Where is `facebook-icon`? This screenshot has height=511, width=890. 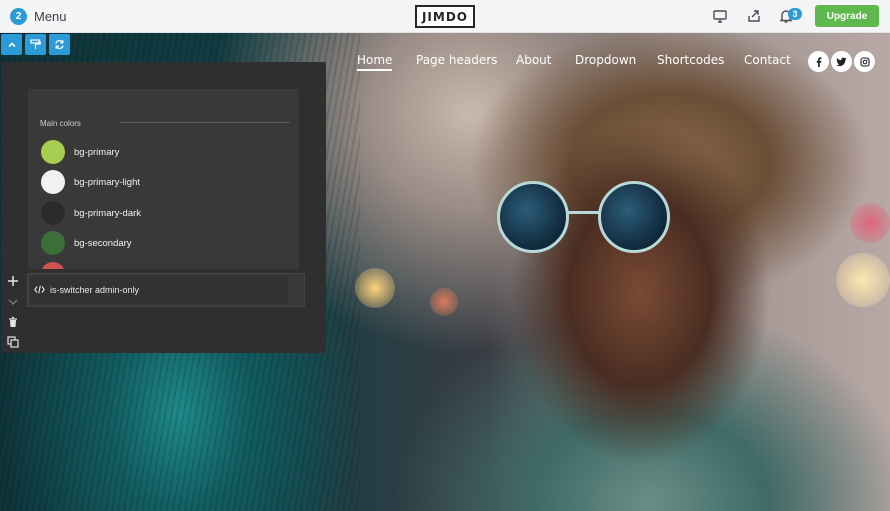
facebook-icon is located at coordinates (818, 61).